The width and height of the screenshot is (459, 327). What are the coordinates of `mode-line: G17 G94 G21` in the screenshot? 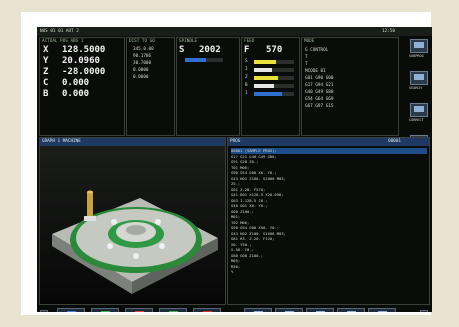 It's located at (319, 85).